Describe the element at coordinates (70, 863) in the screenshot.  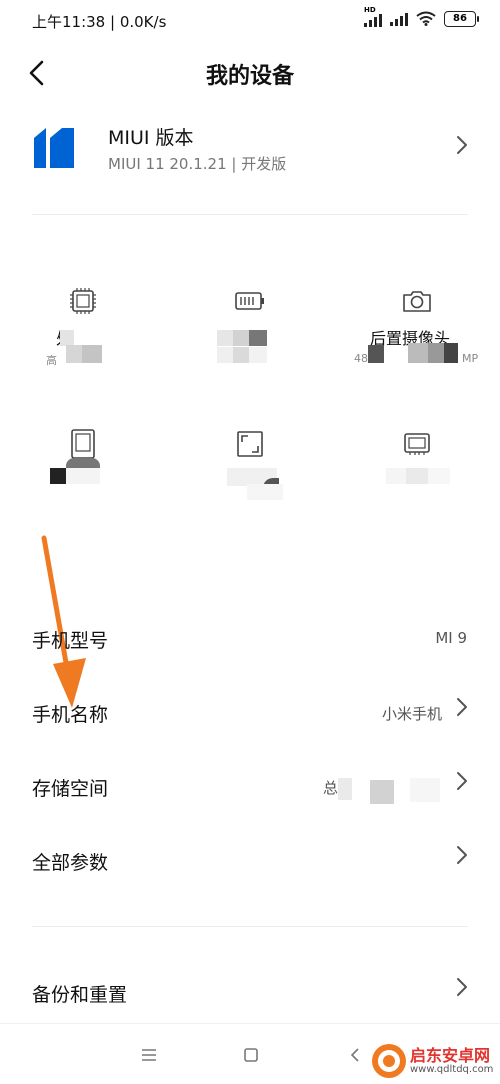
I see `row-label: 全部参数` at that location.